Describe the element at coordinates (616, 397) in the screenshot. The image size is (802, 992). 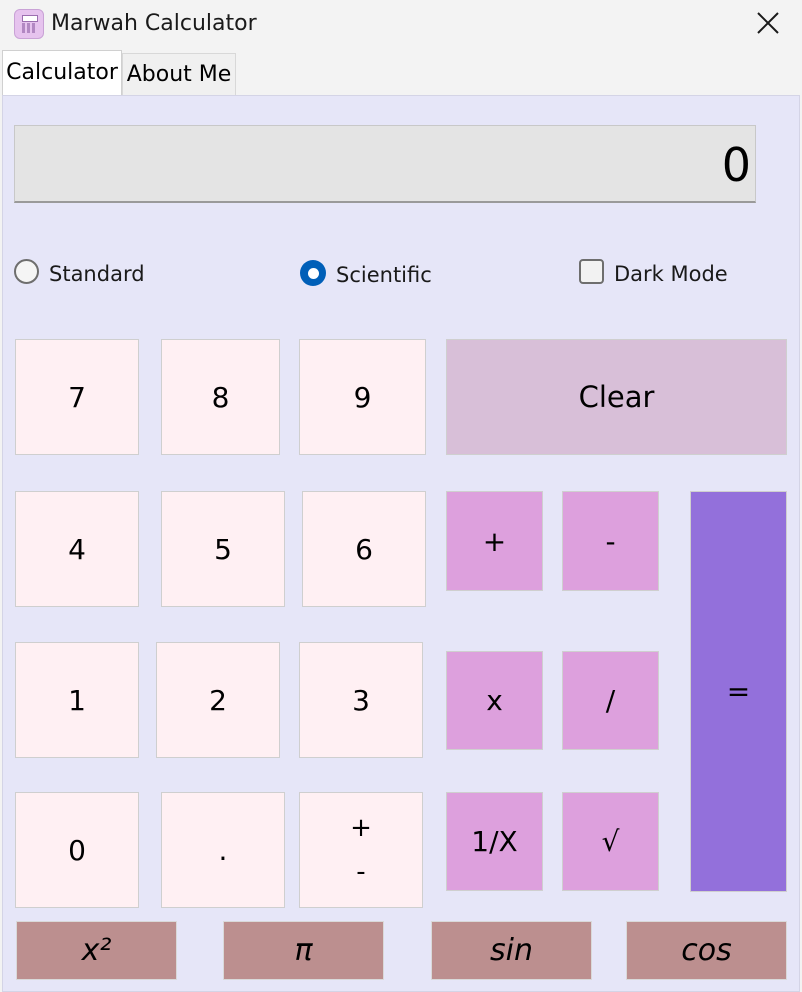
I see `clear-button: Clear` at that location.